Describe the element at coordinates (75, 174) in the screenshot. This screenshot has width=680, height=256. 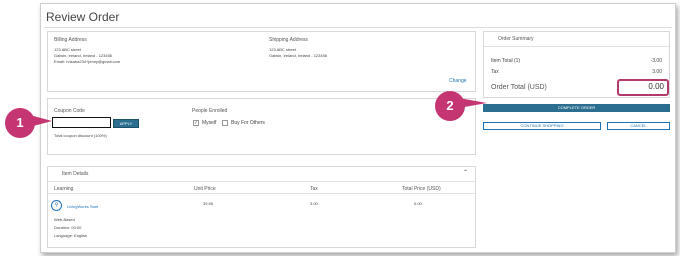
I see `item-details-heading: Item Details` at that location.